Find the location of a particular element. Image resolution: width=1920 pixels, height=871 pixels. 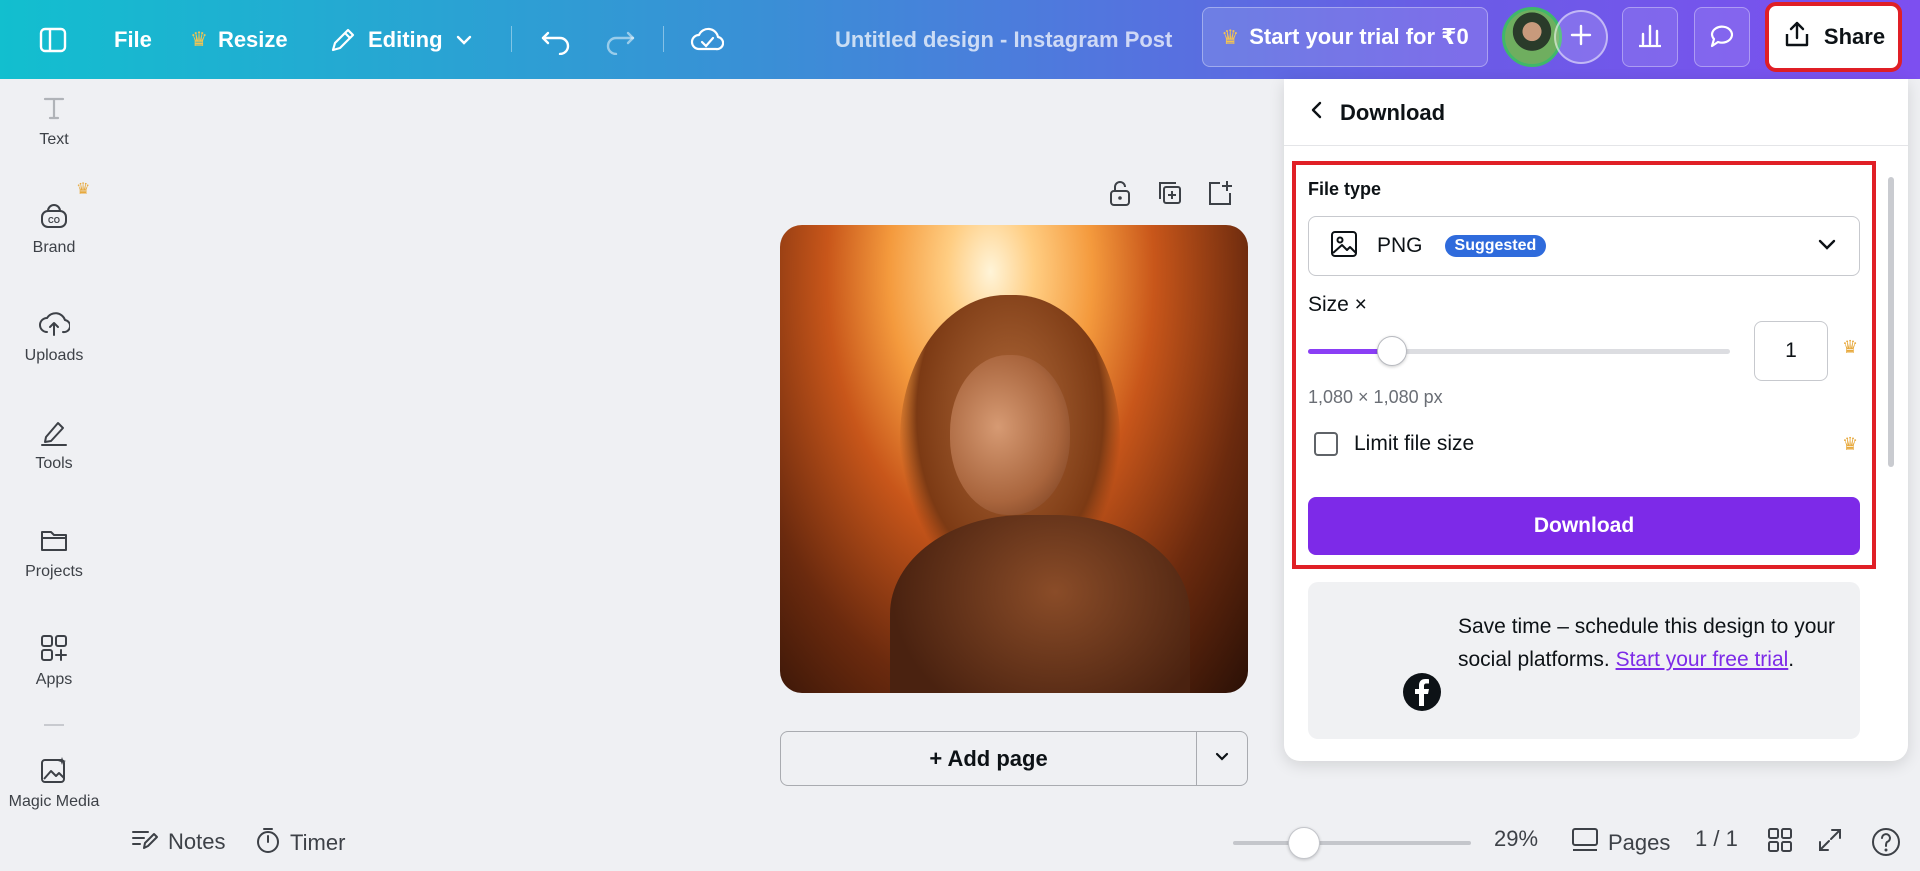

share-label: Share is located at coordinates (1854, 36).